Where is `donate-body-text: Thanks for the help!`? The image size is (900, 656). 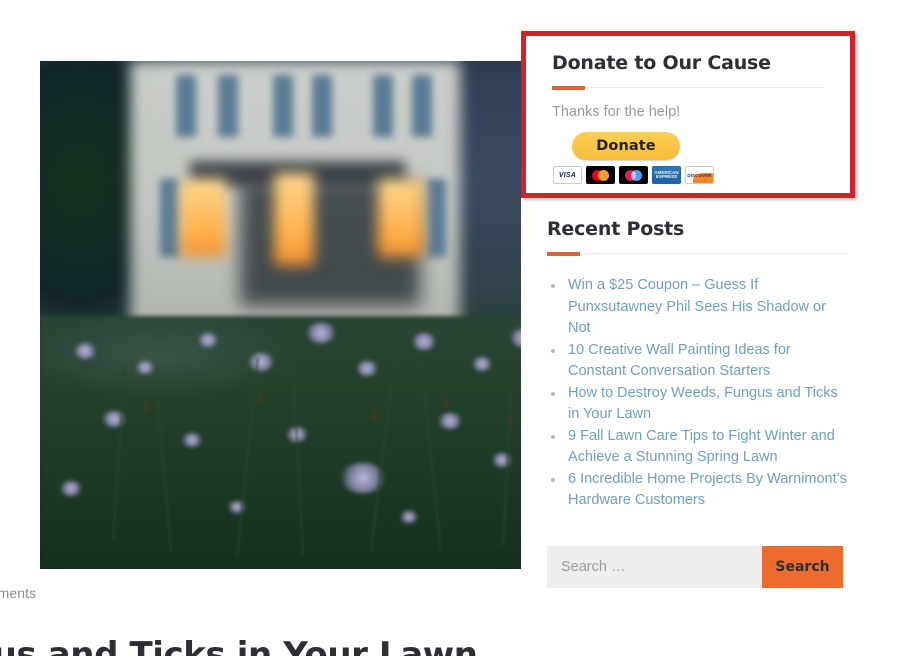
donate-body-text: Thanks for the help! is located at coordinates (616, 112).